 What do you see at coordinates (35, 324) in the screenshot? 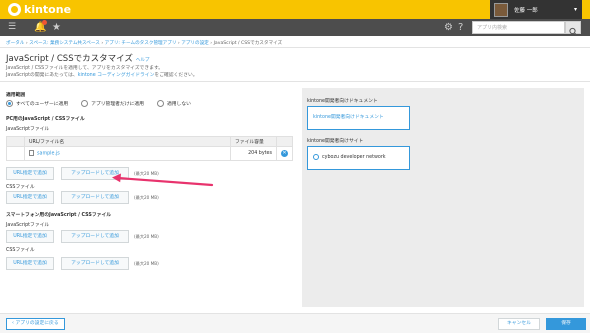
I see `back-to-settings-button: ‹ アプリの設定に戻る` at bounding box center [35, 324].